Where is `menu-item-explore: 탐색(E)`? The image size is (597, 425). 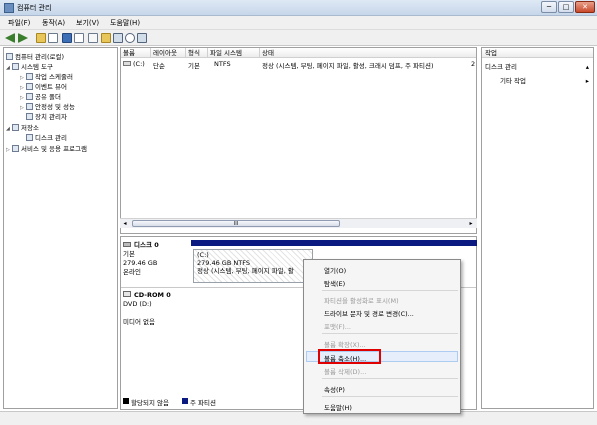 menu-item-explore: 탐색(E) is located at coordinates (334, 283).